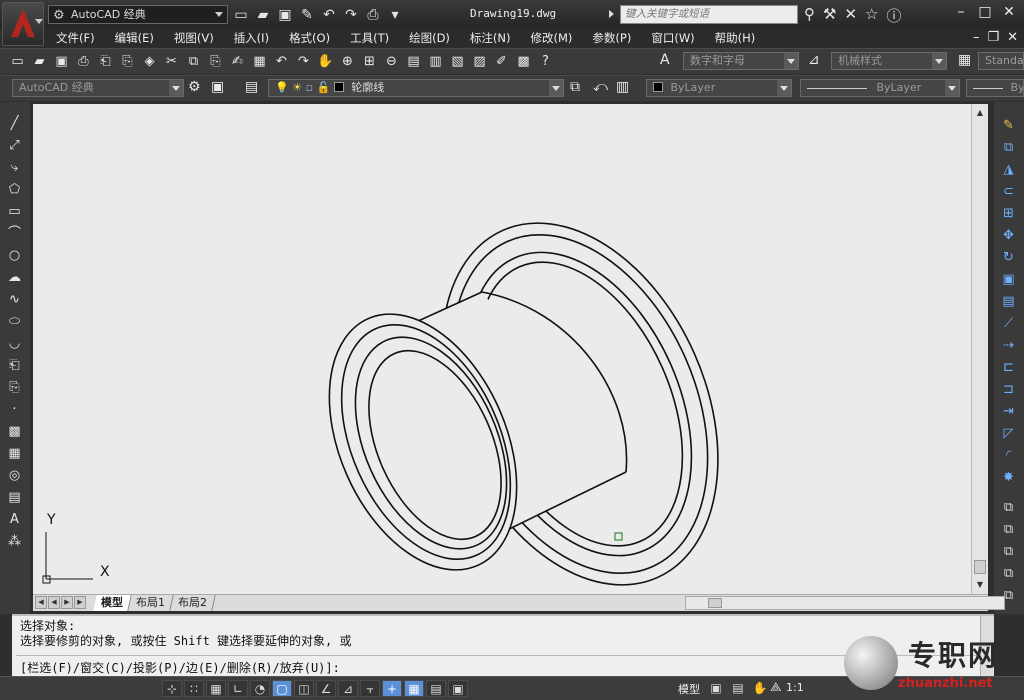 This screenshot has width=1024, height=700. What do you see at coordinates (889, 61) in the screenshot?
I see `dim-style-select: 机械样式` at bounding box center [889, 61].